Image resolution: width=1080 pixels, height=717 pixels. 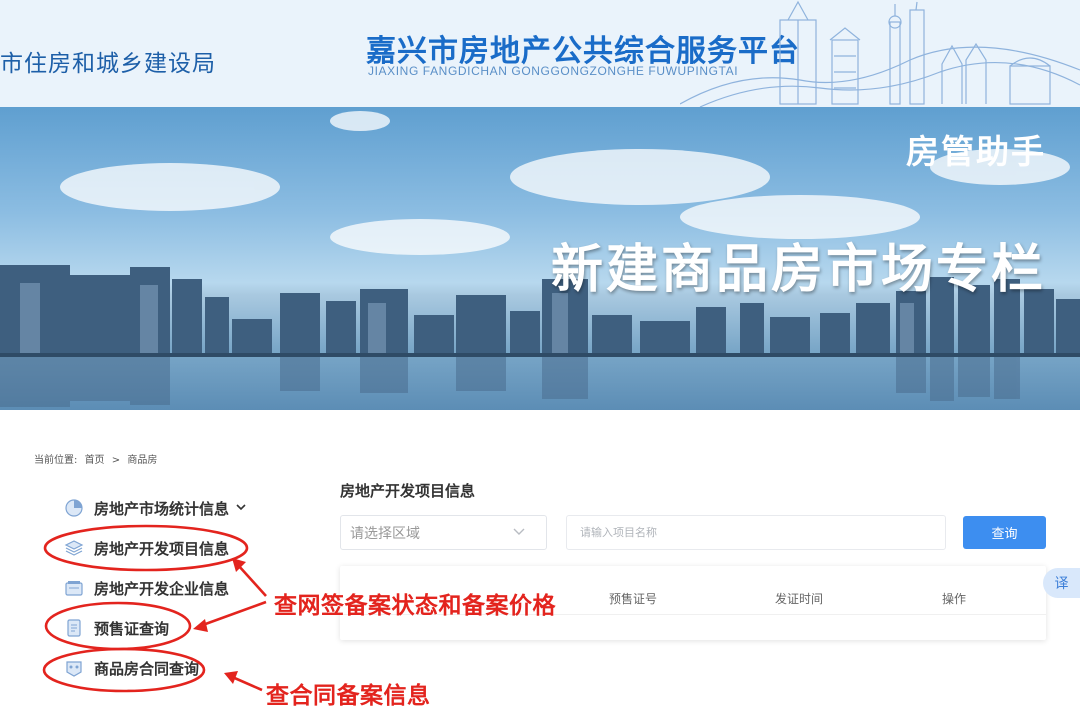 I want to click on region-select: 请选择区域, so click(x=443, y=532).